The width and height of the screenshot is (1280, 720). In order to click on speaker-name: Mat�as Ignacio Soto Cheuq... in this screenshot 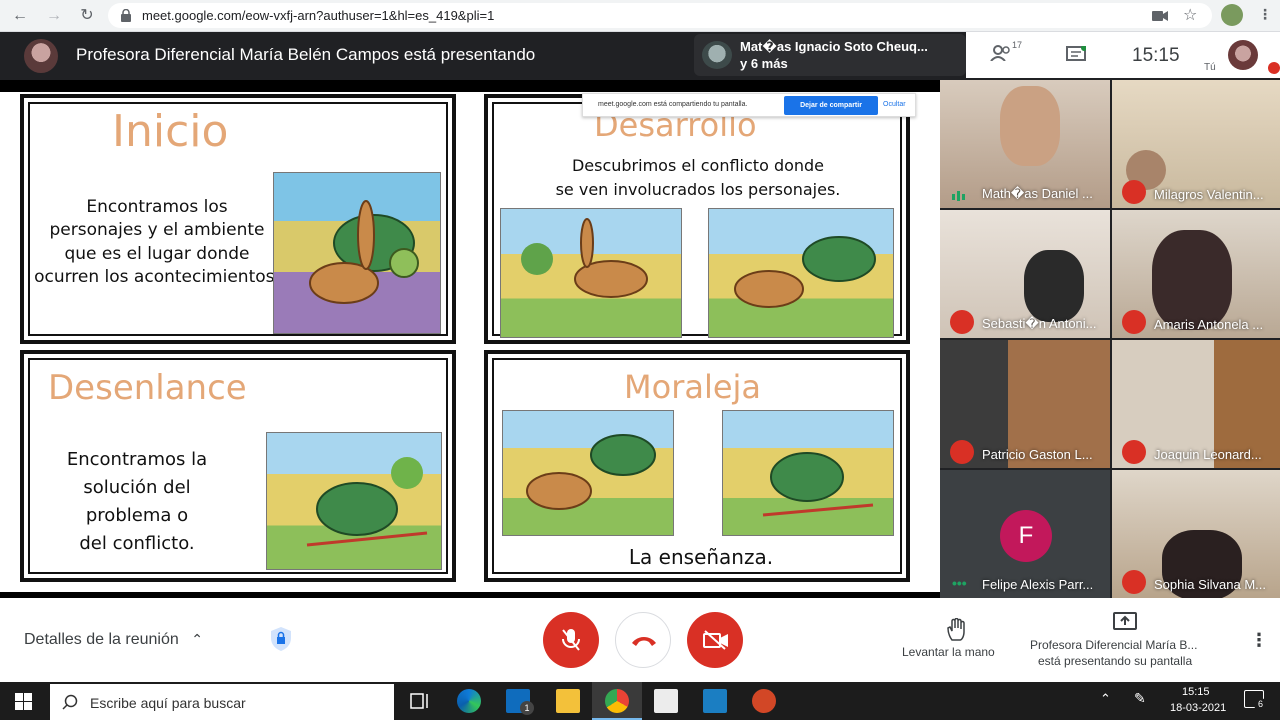, I will do `click(834, 46)`.